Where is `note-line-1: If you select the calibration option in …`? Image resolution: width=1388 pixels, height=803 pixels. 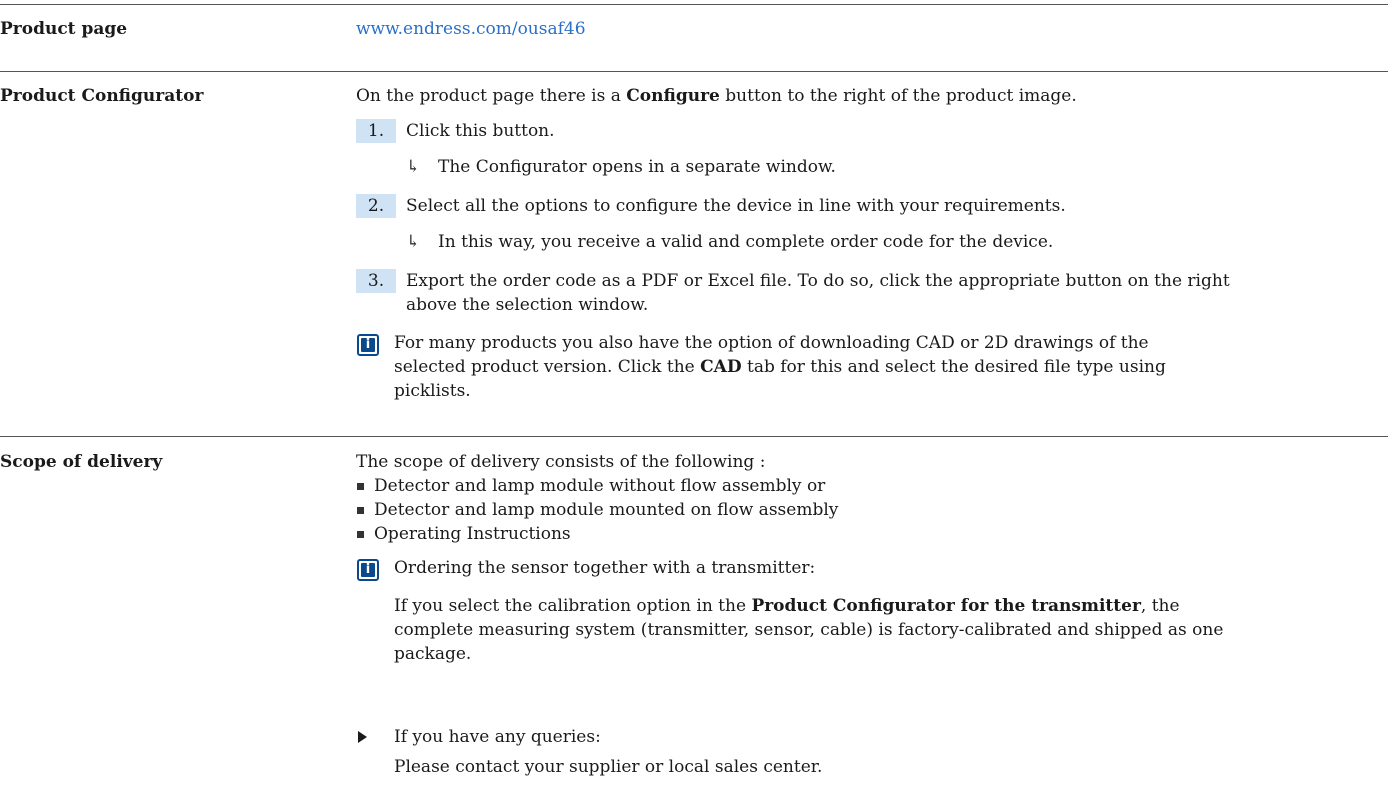 note-line-1: If you select the calibration option in … is located at coordinates (787, 606).